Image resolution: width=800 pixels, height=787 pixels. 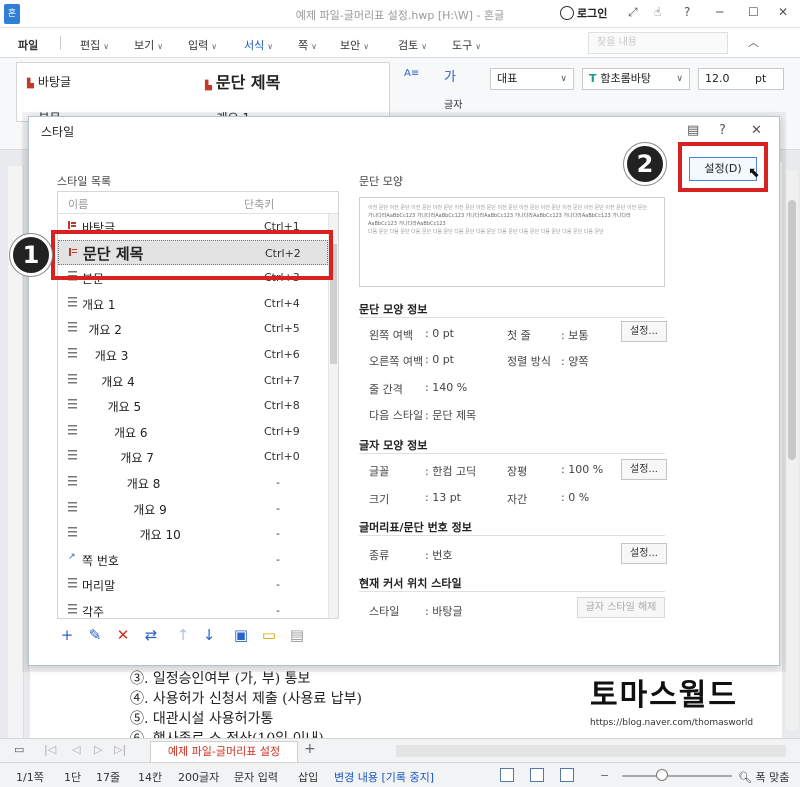 I want to click on tab-list-icon: ▭, so click(x=19, y=749).